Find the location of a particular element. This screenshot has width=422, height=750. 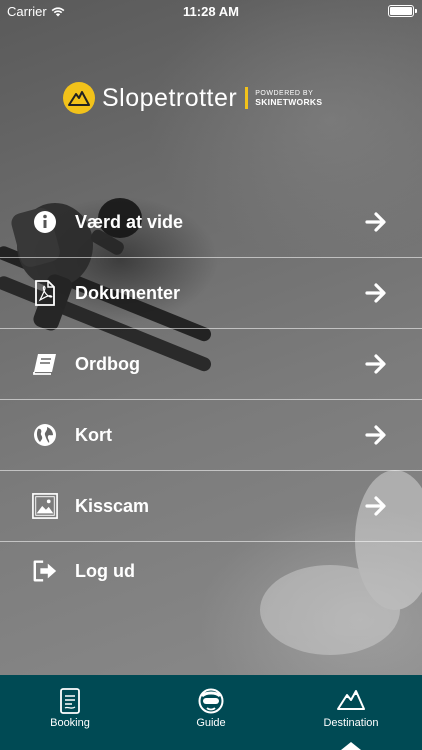

menu-item-ordbog: Ordbog is located at coordinates (211, 364).